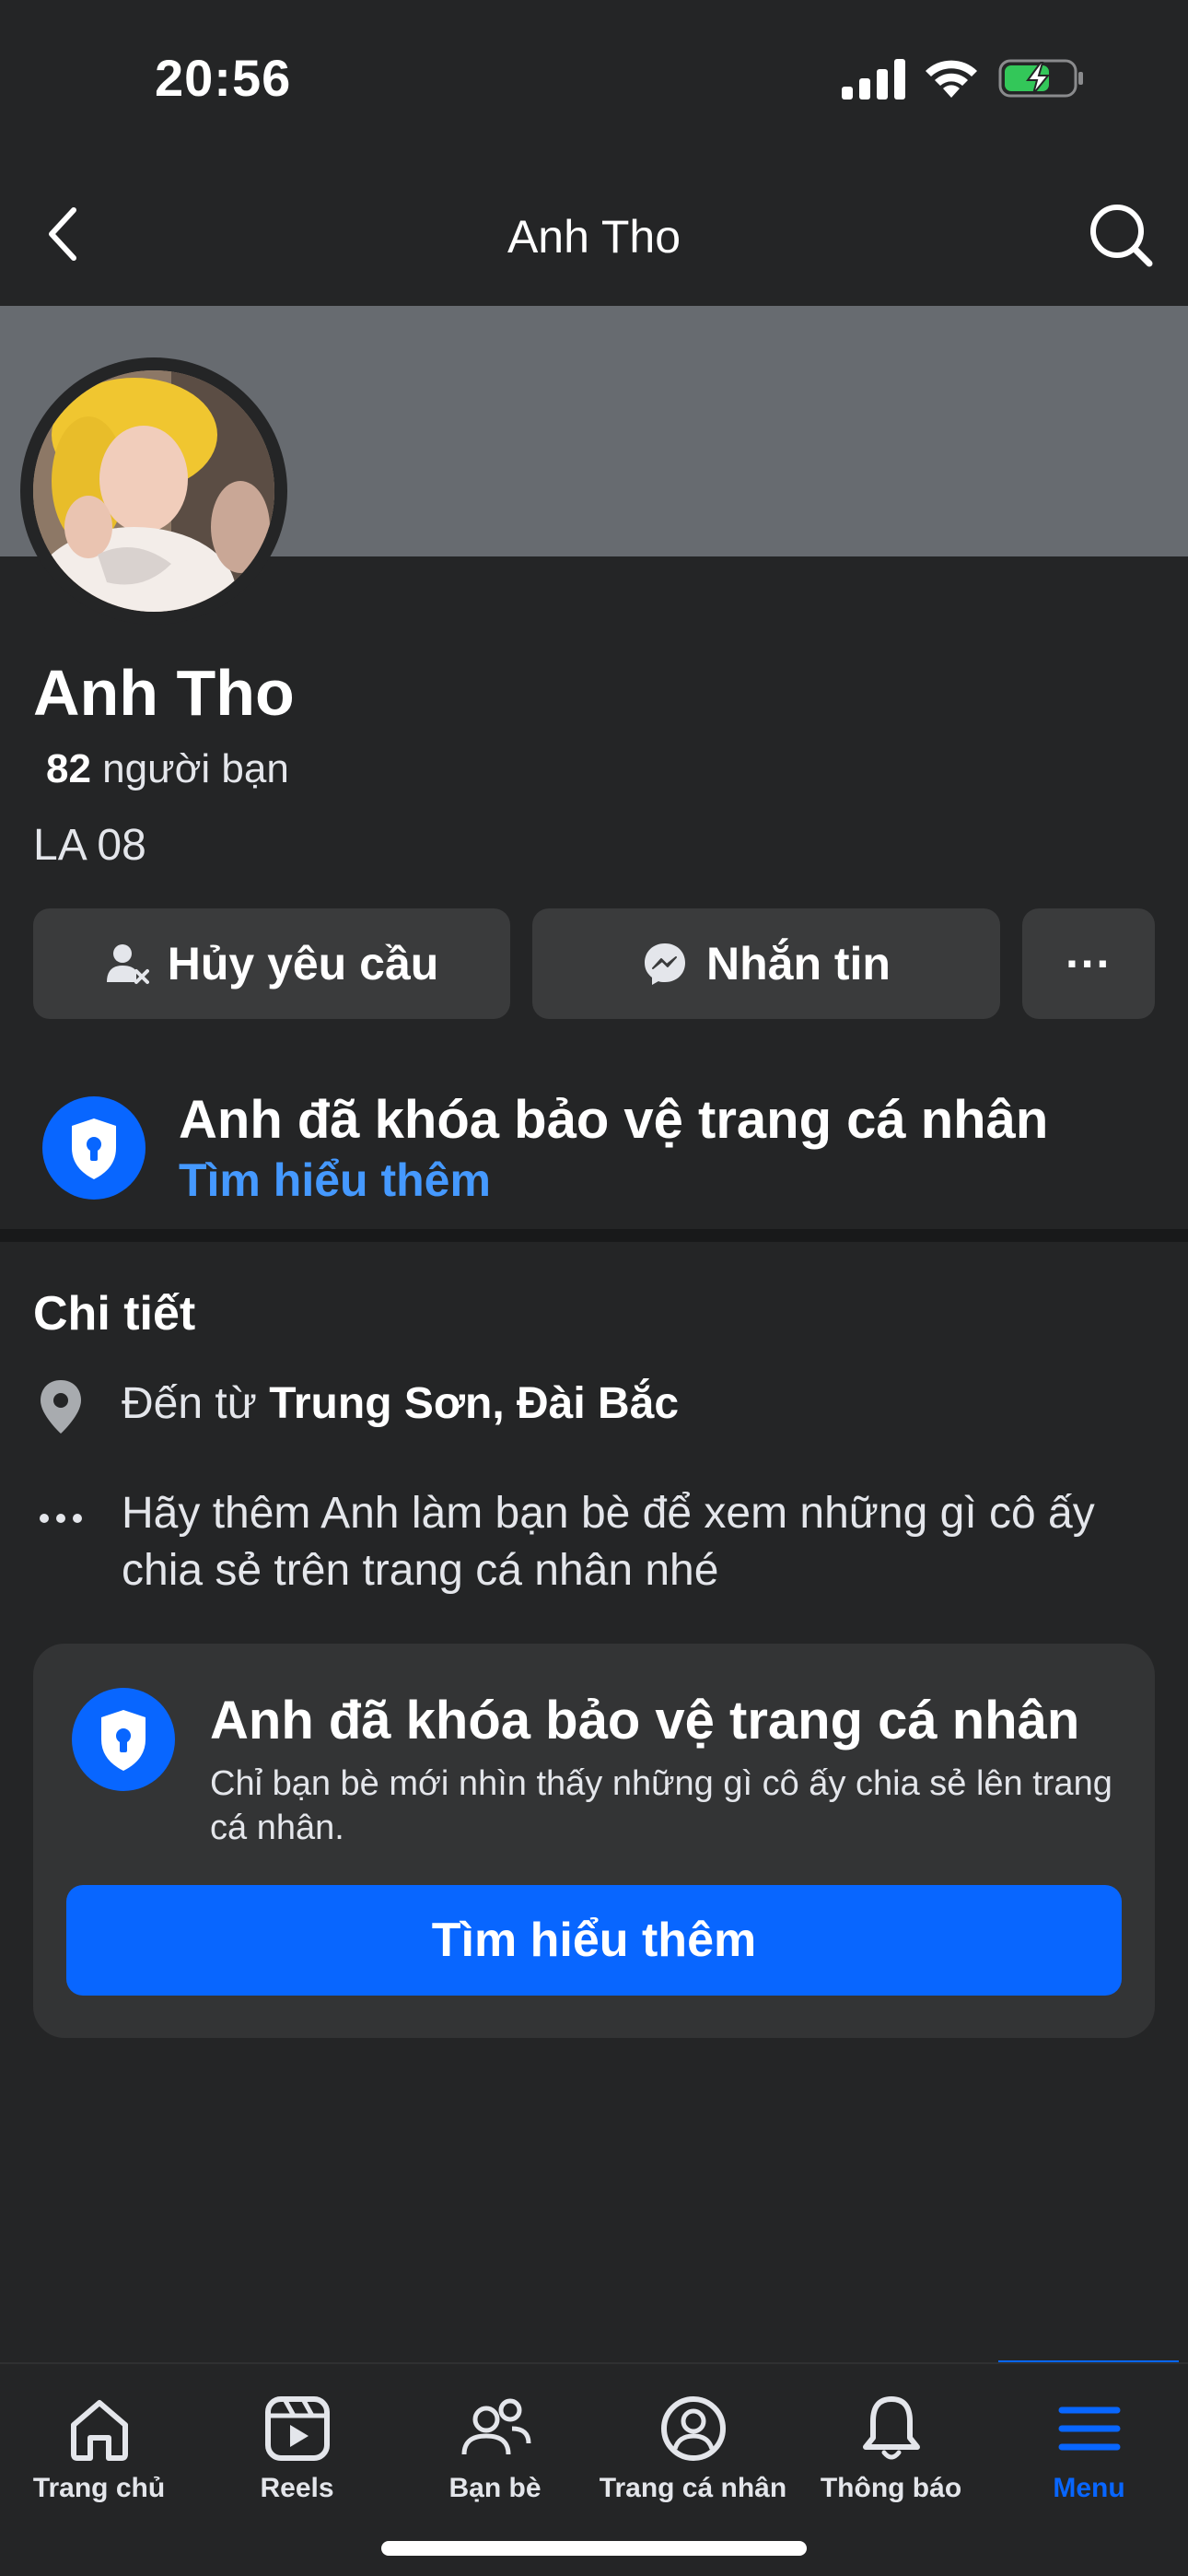 Image resolution: width=1188 pixels, height=2576 pixels. What do you see at coordinates (891, 2428) in the screenshot?
I see `bell-icon` at bounding box center [891, 2428].